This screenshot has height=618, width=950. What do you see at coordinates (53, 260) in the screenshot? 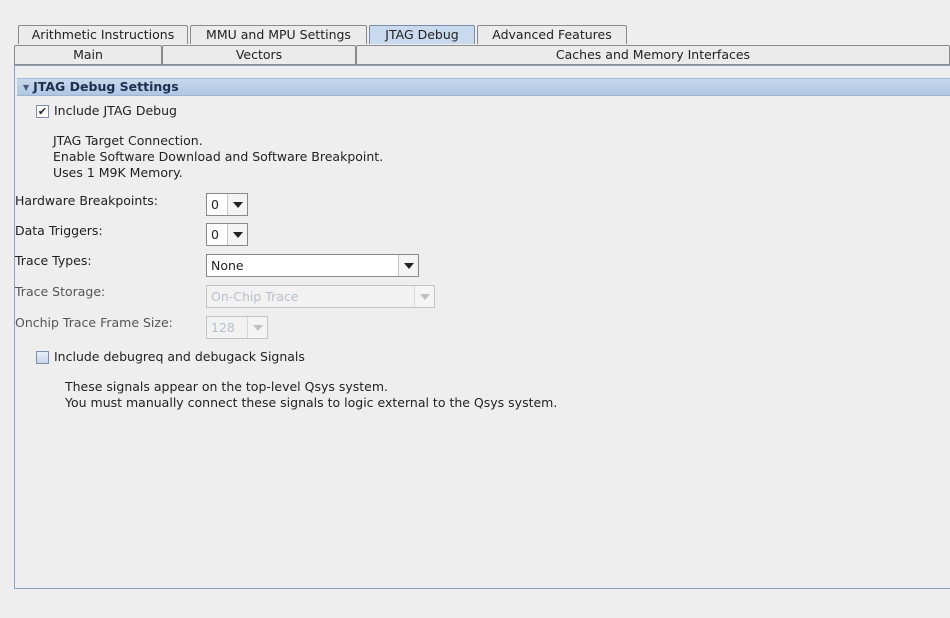
I see `trace-types-label: Trace Types:` at bounding box center [53, 260].